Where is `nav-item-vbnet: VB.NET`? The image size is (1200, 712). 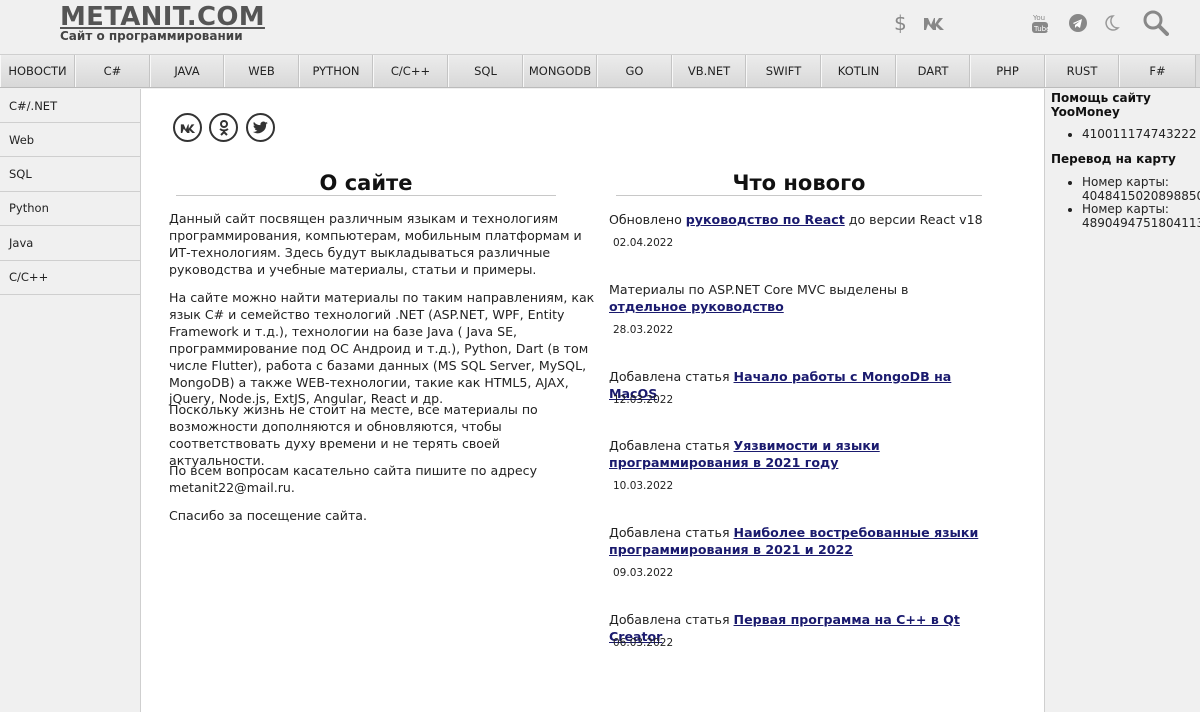 nav-item-vbnet: VB.NET is located at coordinates (709, 71).